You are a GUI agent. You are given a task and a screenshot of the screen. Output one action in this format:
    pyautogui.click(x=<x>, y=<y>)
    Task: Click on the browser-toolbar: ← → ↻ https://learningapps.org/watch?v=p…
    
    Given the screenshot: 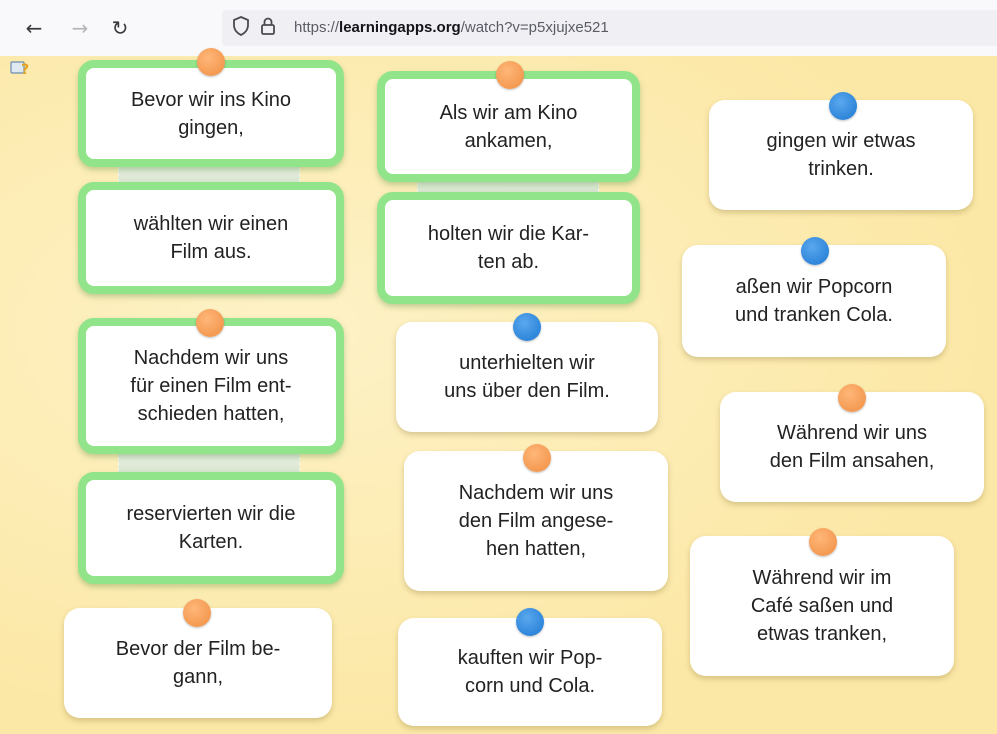 What is the action you would take?
    pyautogui.click(x=498, y=28)
    